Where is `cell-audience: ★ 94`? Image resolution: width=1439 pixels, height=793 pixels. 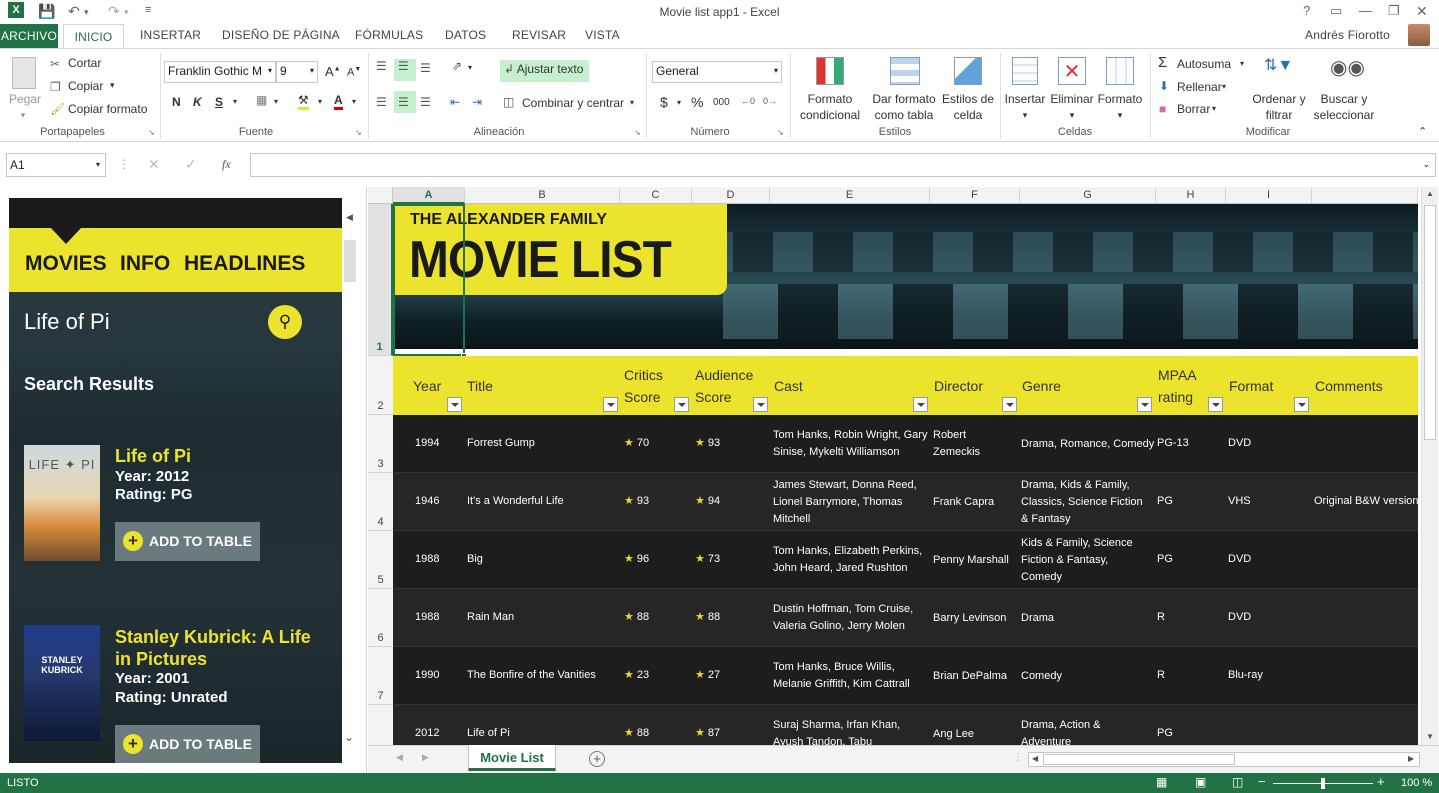 cell-audience: ★ 94 is located at coordinates (725, 501).